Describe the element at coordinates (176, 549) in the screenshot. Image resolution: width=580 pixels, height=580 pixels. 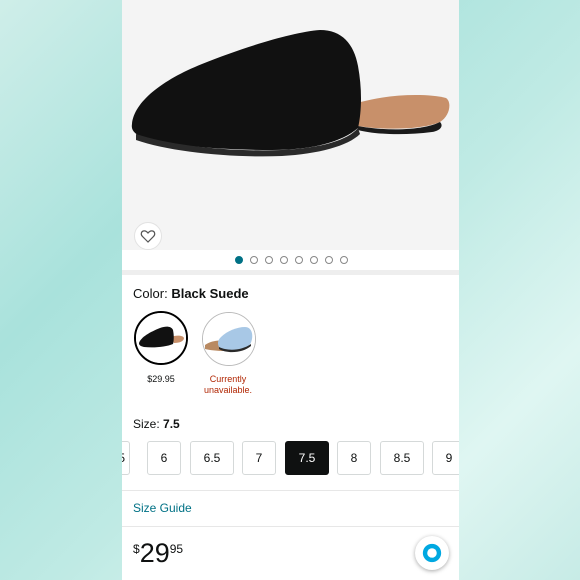
I see `price-fraction: 95` at that location.